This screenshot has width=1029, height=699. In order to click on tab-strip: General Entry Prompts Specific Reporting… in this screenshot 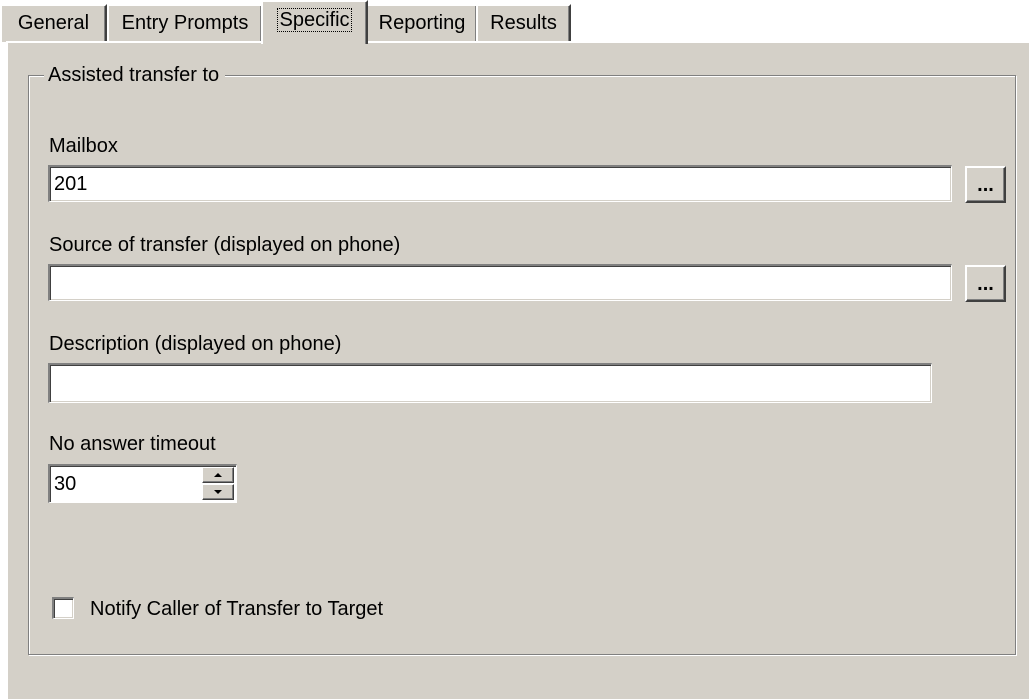, I will do `click(514, 22)`.